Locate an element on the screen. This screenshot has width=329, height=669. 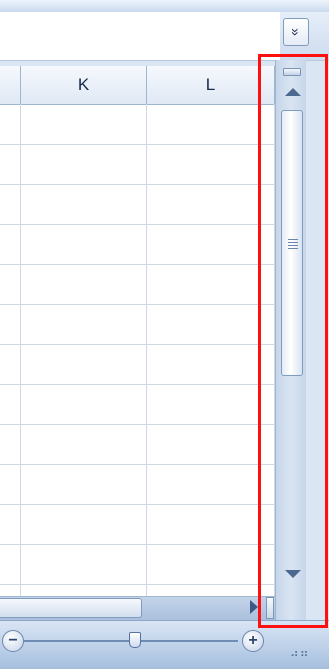
zoom-slider-thumb is located at coordinates (135, 640).